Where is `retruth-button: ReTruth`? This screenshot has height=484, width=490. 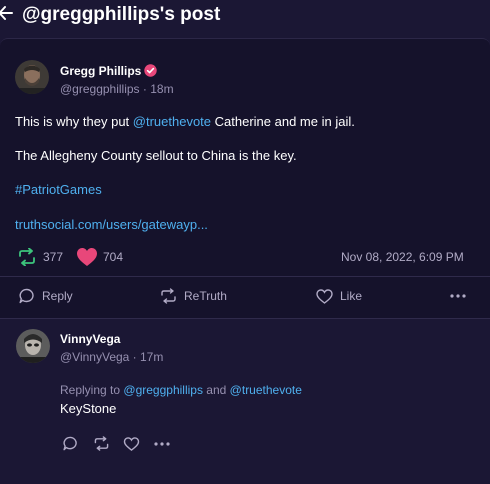 retruth-button: ReTruth is located at coordinates (193, 296).